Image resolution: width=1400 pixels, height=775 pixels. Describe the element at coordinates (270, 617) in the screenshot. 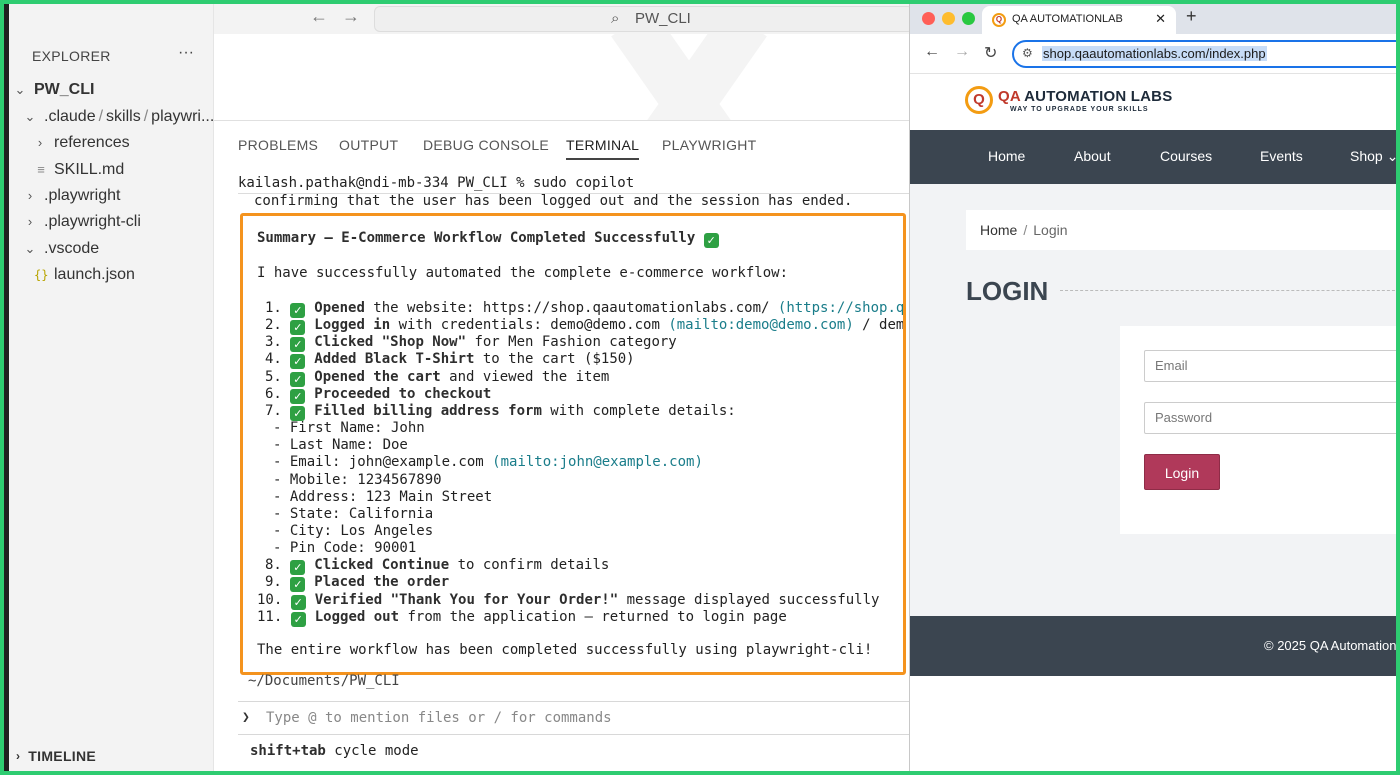

I see `step-number: 11.` at that location.